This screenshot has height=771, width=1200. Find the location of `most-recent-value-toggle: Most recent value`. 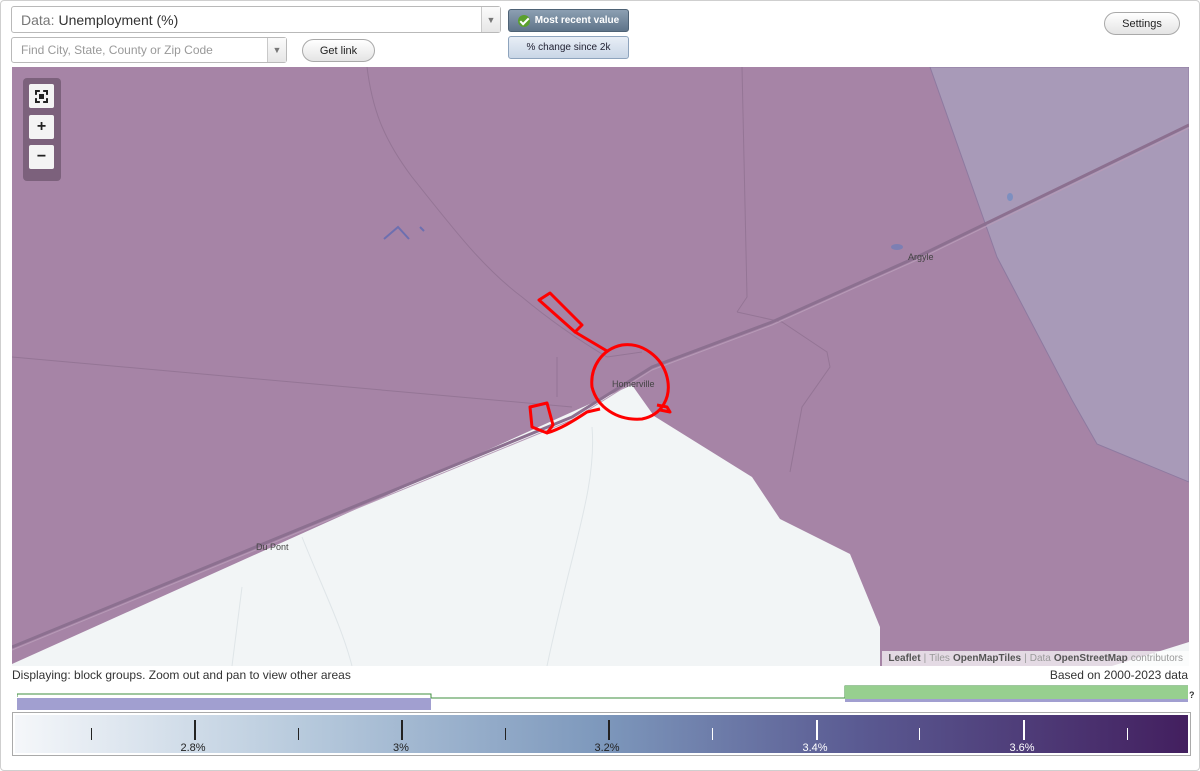

most-recent-value-toggle: Most recent value is located at coordinates (568, 20).